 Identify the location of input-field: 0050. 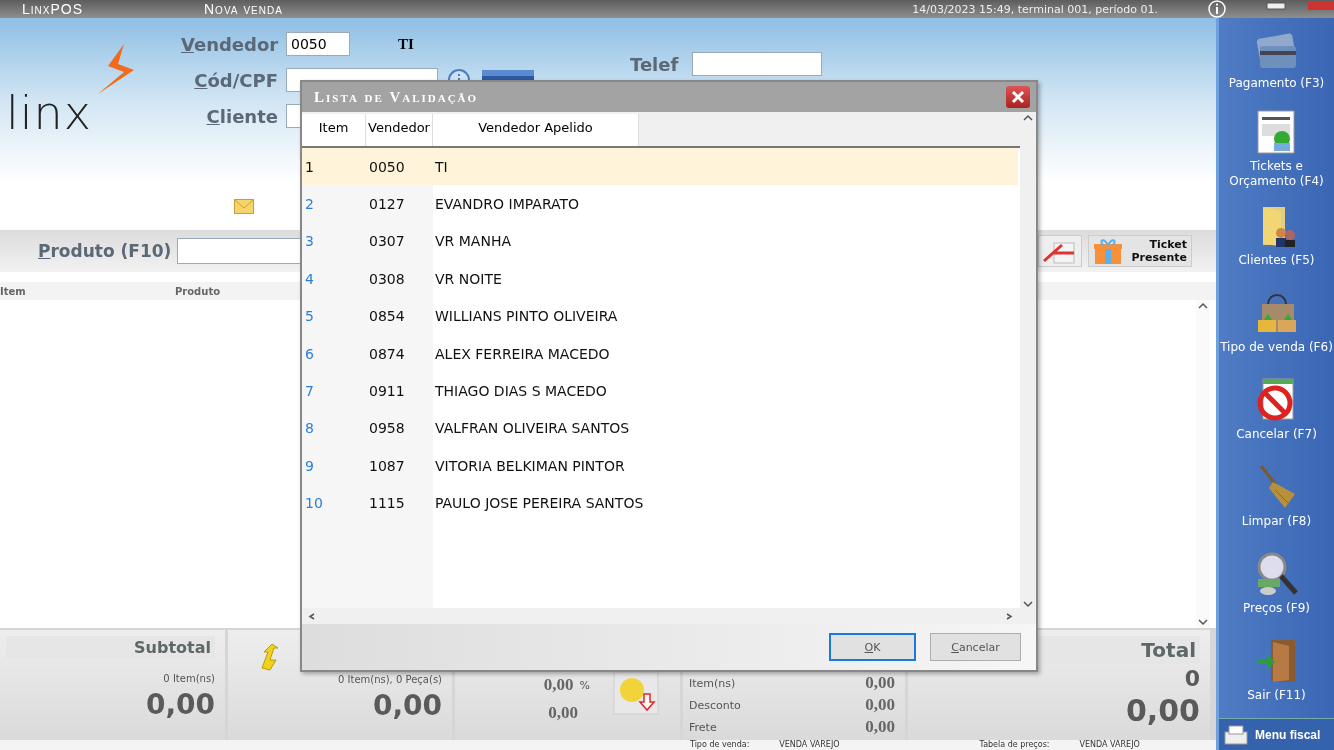
(318, 44).